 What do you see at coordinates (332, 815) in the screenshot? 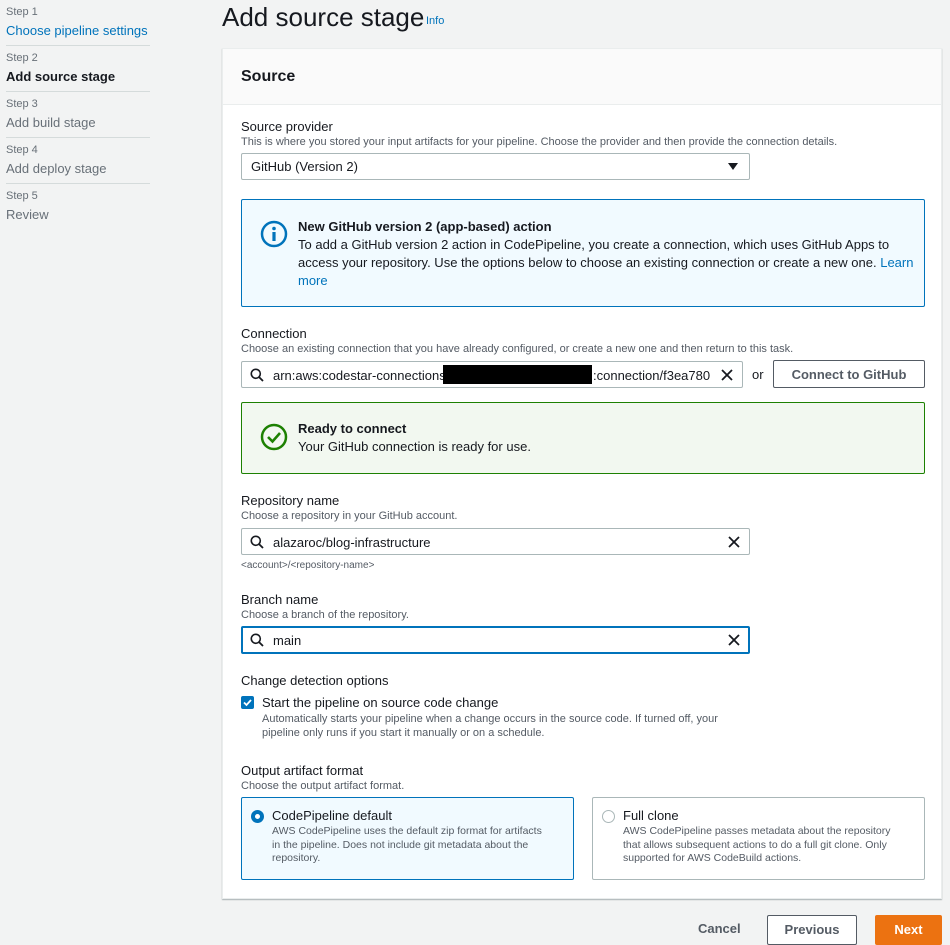
I see `option-title: CodePipeline default` at bounding box center [332, 815].